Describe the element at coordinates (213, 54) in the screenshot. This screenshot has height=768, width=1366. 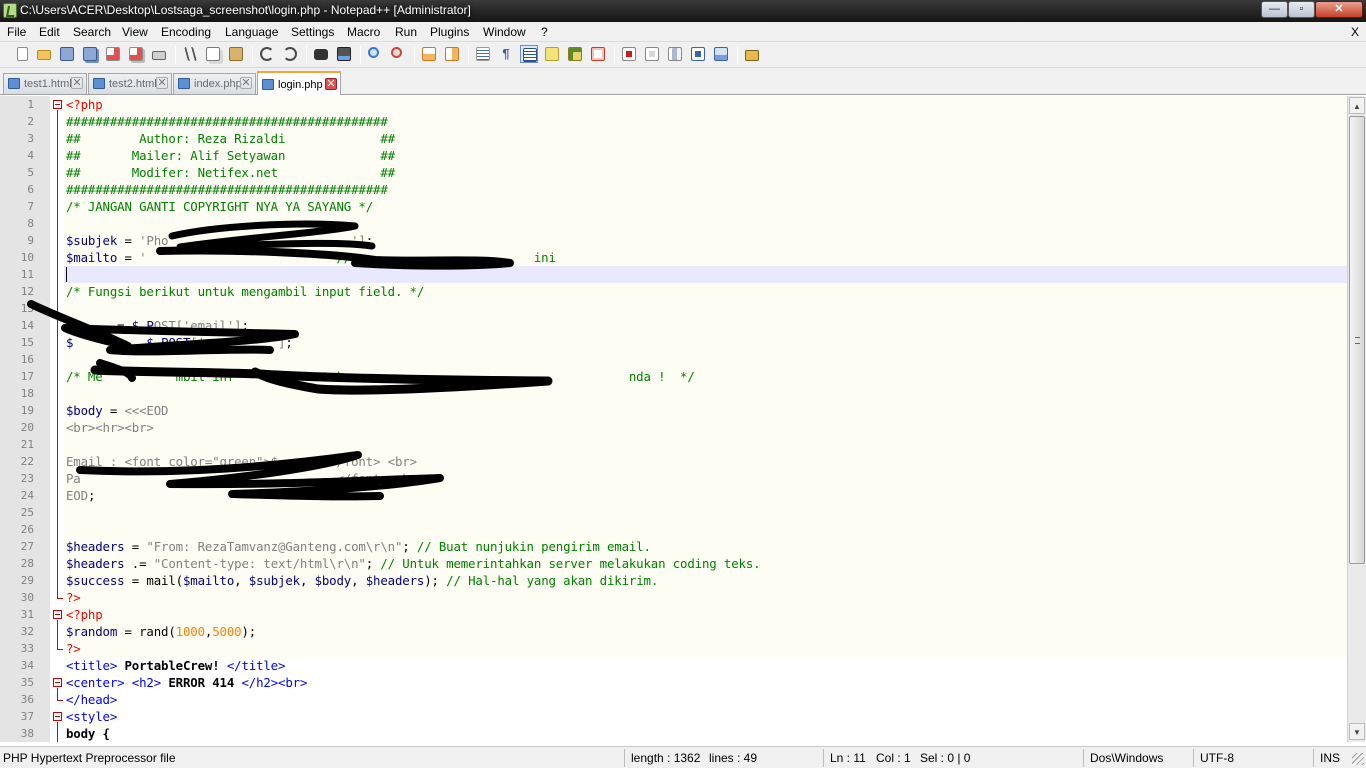
I see `copy-icon` at that location.